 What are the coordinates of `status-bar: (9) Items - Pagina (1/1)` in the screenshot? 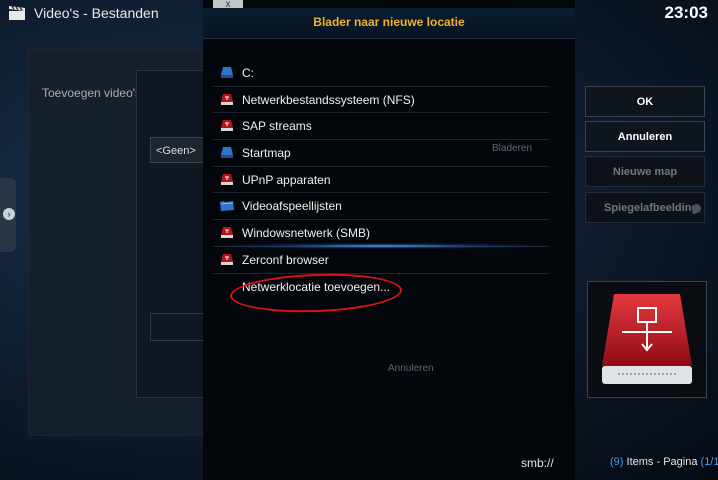 It's located at (664, 462).